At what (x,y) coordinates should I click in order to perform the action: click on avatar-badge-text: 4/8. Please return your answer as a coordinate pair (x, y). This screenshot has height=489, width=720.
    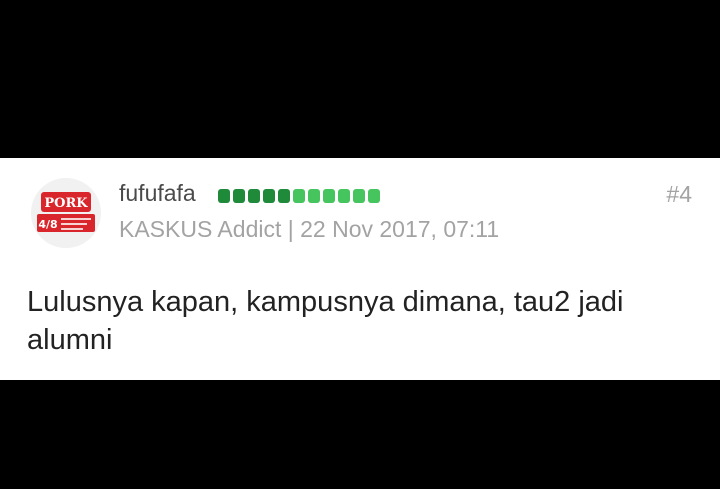
    Looking at the image, I should click on (47, 224).